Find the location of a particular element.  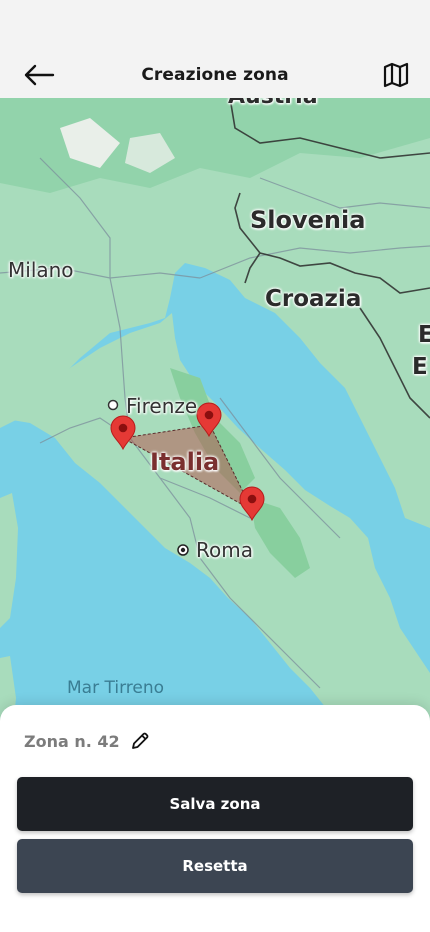

save-zone-button: Salva zona is located at coordinates (215, 804).